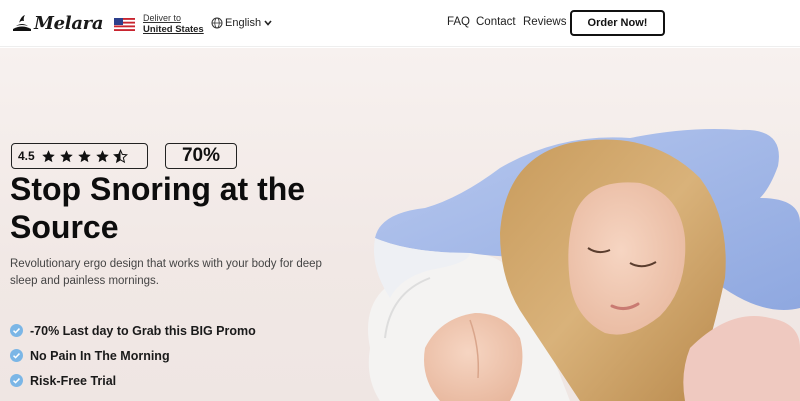  I want to click on us-flag-icon, so click(124, 24).